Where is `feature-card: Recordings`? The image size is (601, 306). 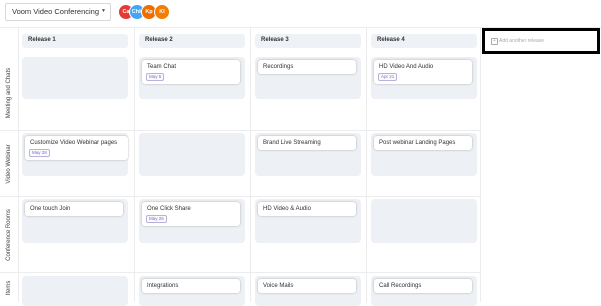
feature-card: Recordings is located at coordinates (307, 67).